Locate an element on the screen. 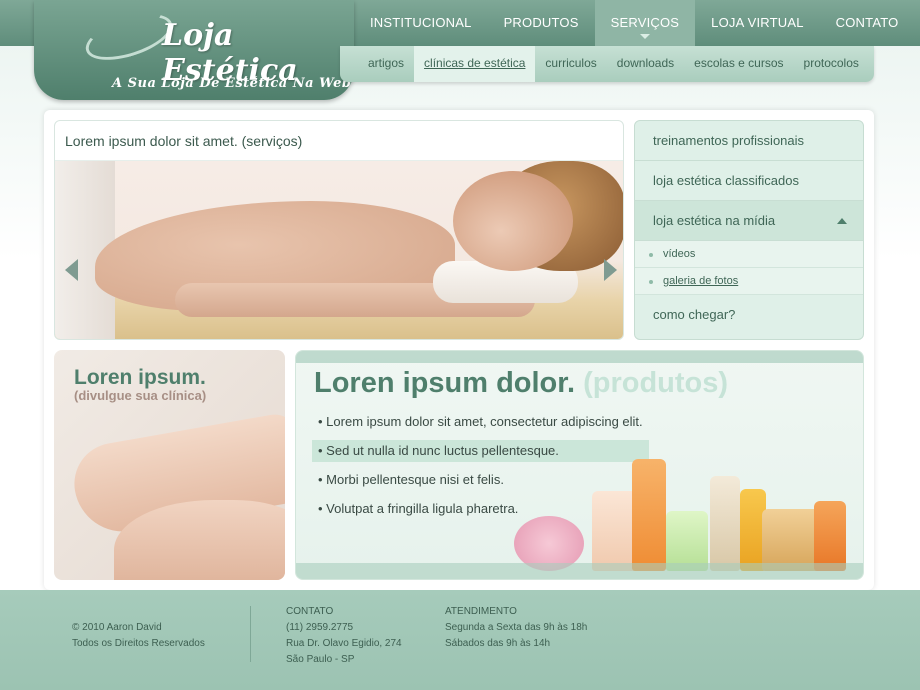 The image size is (920, 690). brush-edge-bottom is located at coordinates (579, 571).